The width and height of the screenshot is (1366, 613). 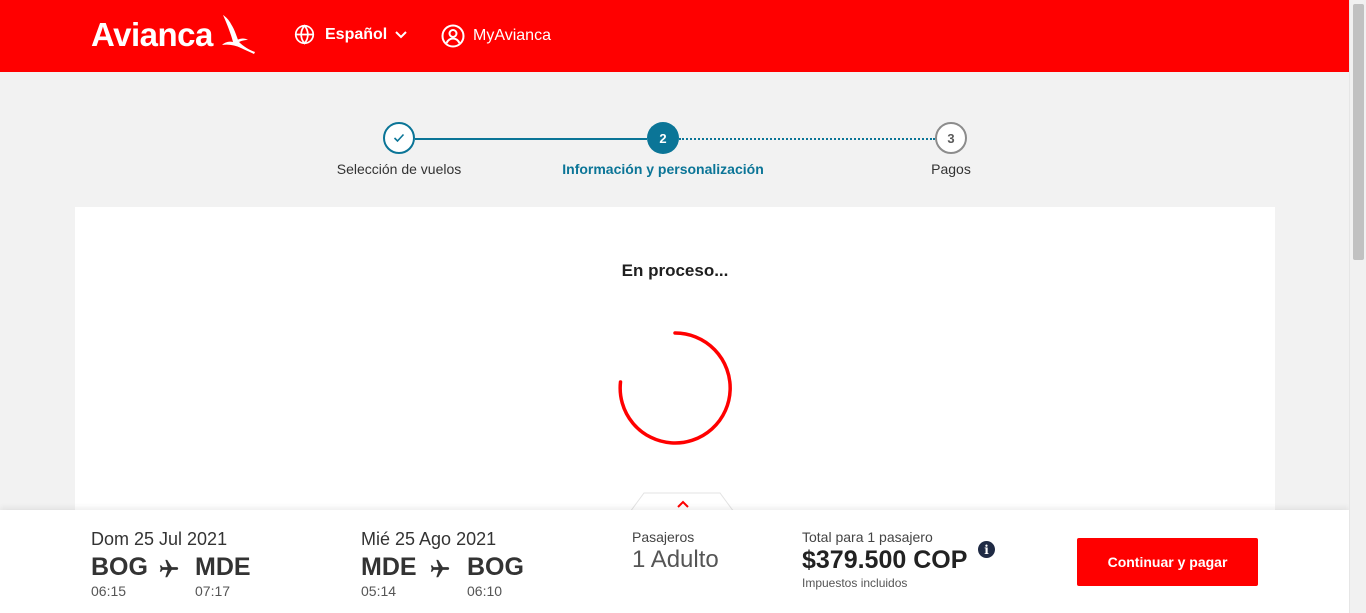 What do you see at coordinates (986, 549) in the screenshot?
I see `info-icon: i` at bounding box center [986, 549].